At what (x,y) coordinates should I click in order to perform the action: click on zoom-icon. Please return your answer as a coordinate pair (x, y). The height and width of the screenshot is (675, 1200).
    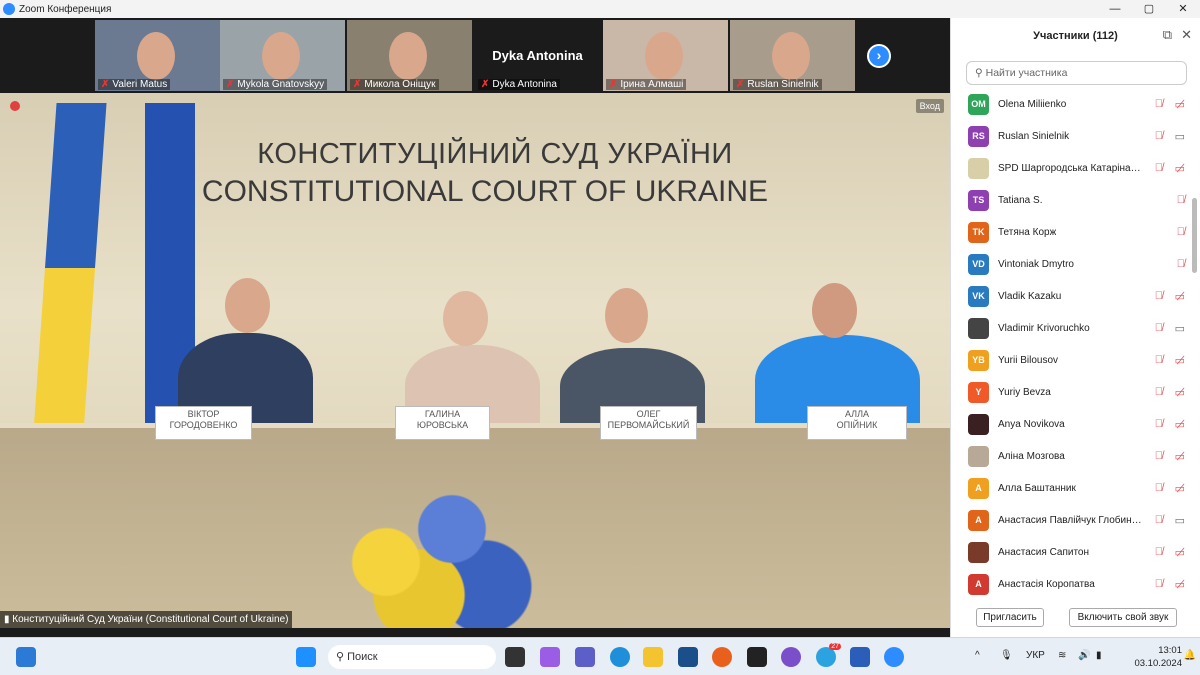
    Looking at the image, I should click on (894, 657).